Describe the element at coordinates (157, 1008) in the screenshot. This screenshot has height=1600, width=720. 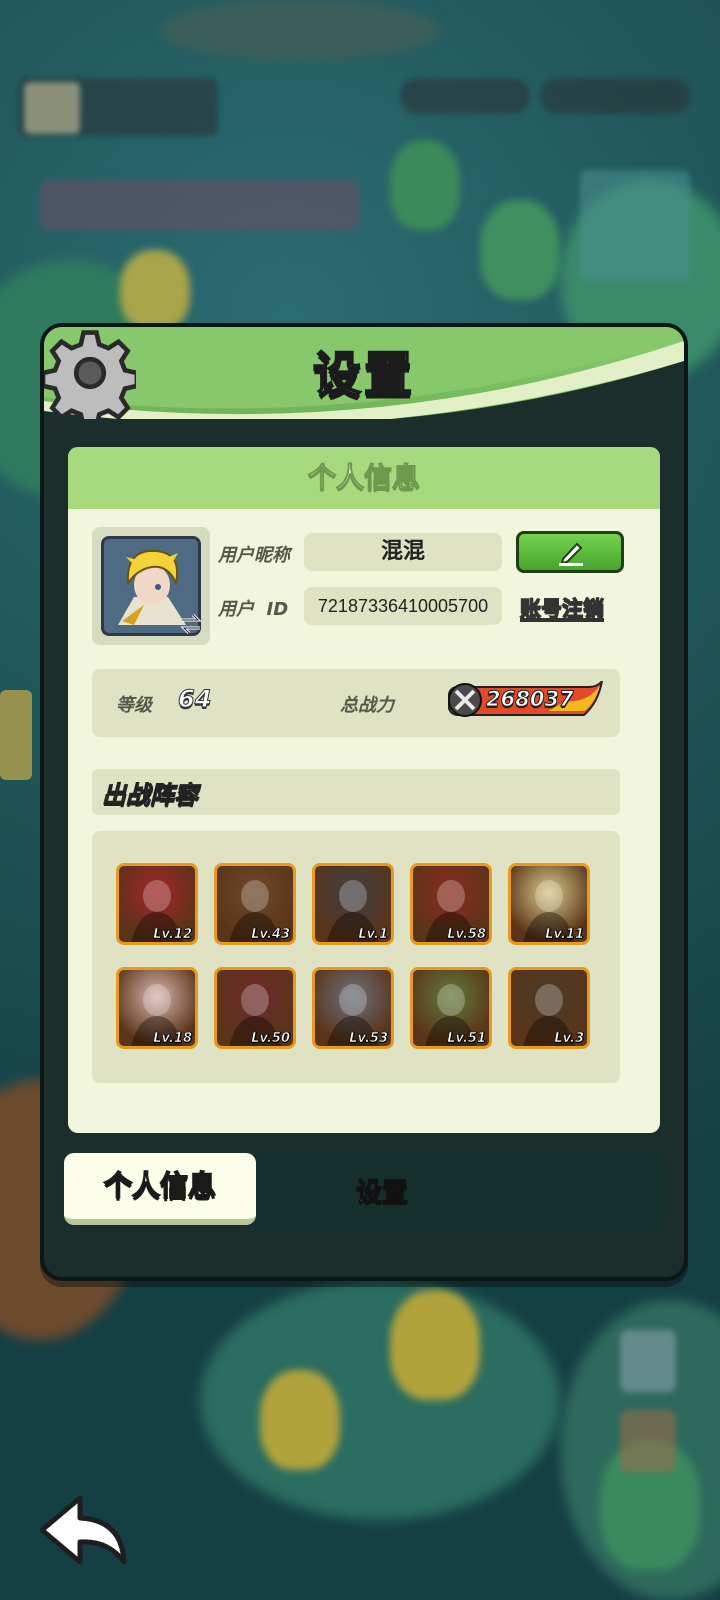
I see `hero-slot: Lv.18` at that location.